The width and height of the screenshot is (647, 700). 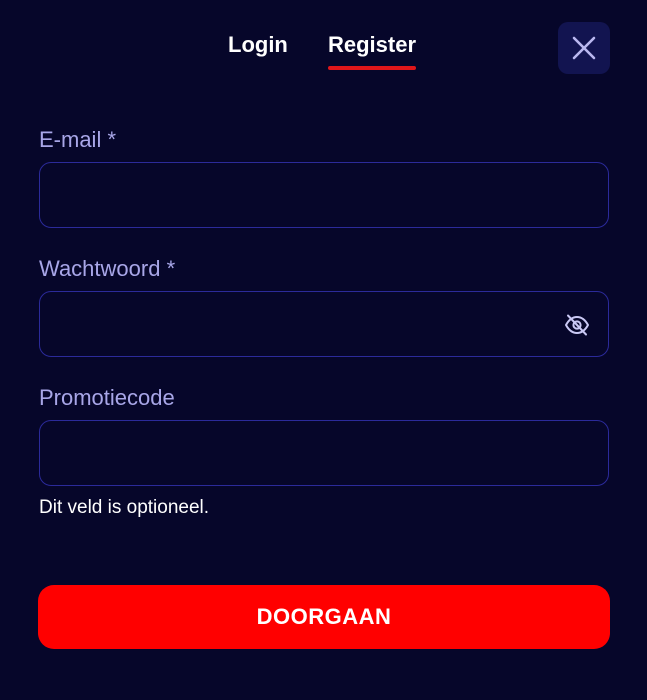 I want to click on close-button, so click(x=584, y=48).